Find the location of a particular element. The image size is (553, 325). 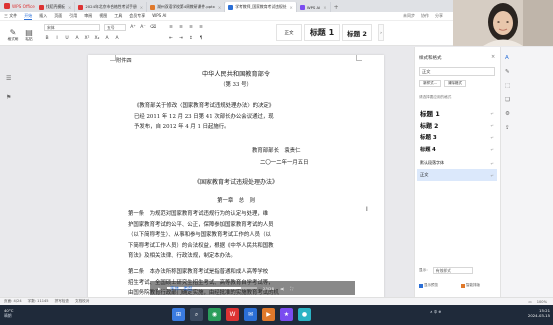

document-tab: 学考教师_国家教育考试违规处 × is located at coordinates (261, 7).